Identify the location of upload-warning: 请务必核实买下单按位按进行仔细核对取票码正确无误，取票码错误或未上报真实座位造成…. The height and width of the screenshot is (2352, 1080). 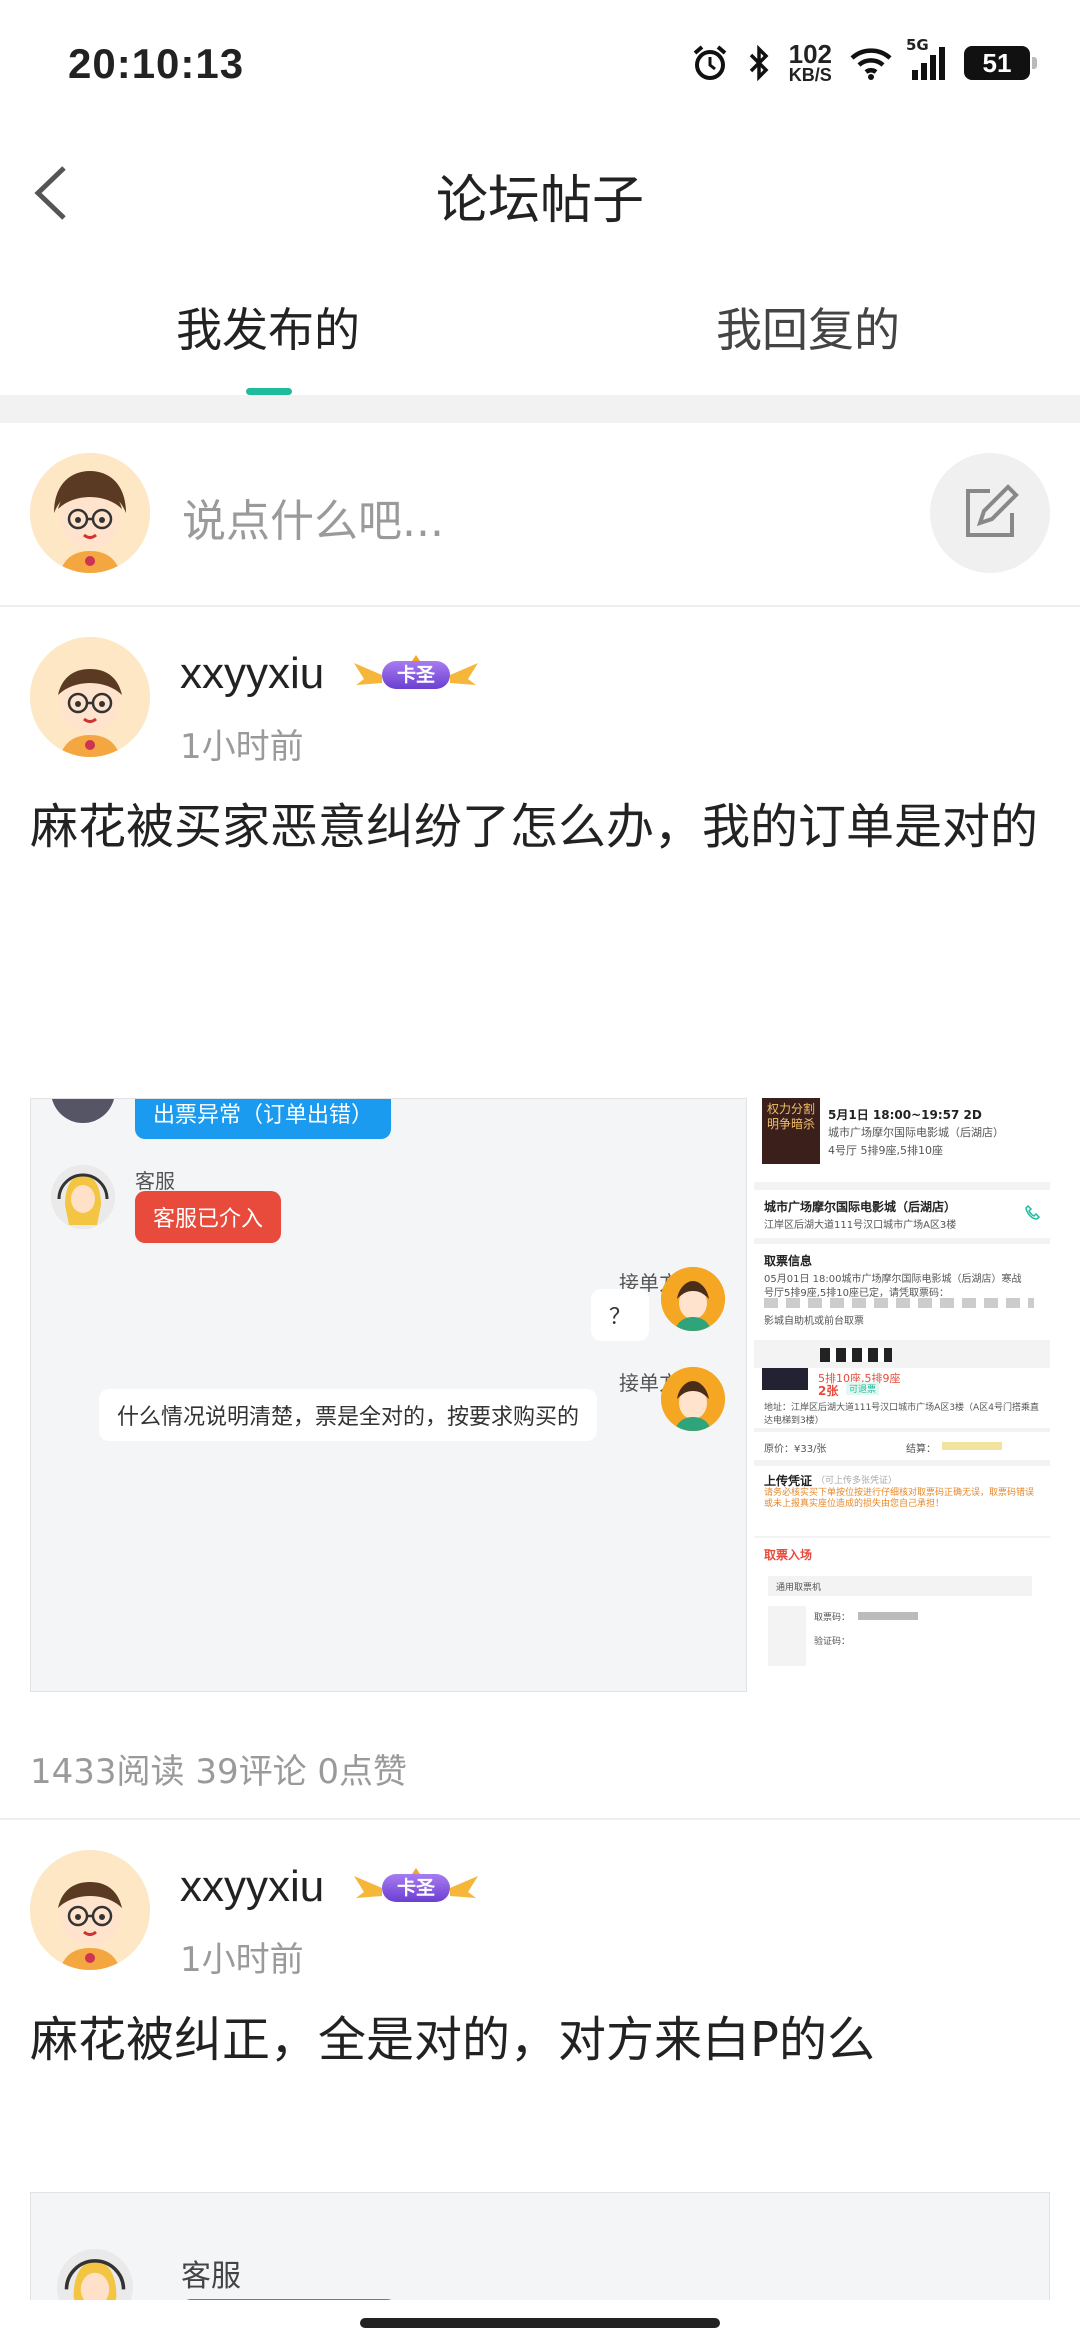
(899, 1498).